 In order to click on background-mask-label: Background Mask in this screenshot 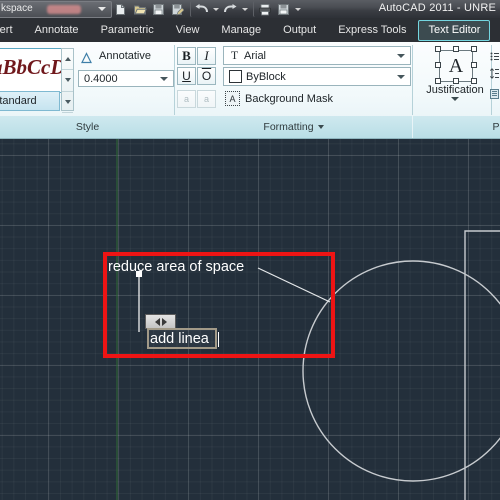, I will do `click(289, 98)`.